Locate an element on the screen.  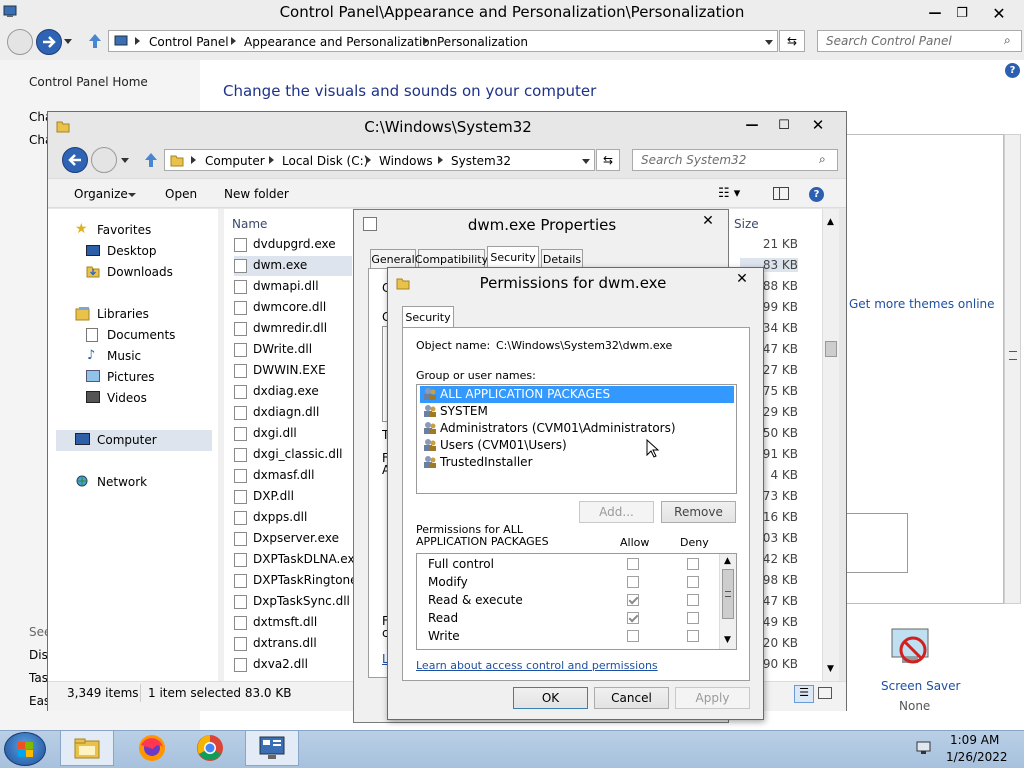
file-row: dxgi.dll is located at coordinates (294, 434).